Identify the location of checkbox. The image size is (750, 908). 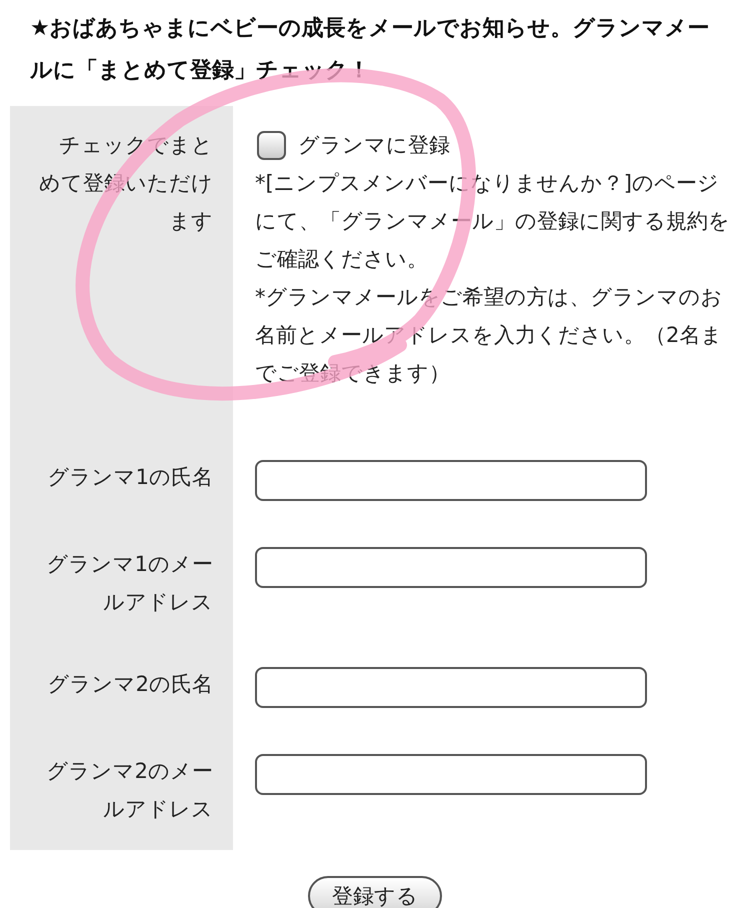
(271, 145).